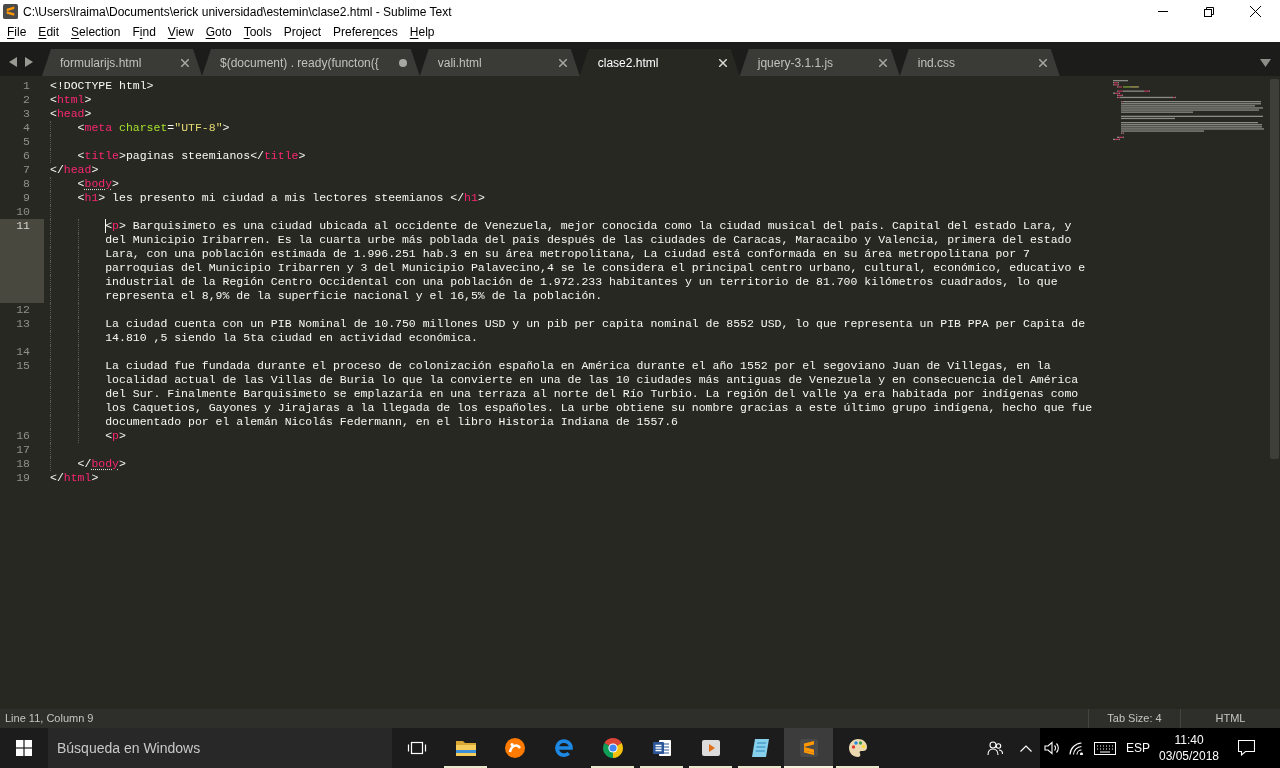  What do you see at coordinates (1105, 748) in the screenshot?
I see `keyboard-icon` at bounding box center [1105, 748].